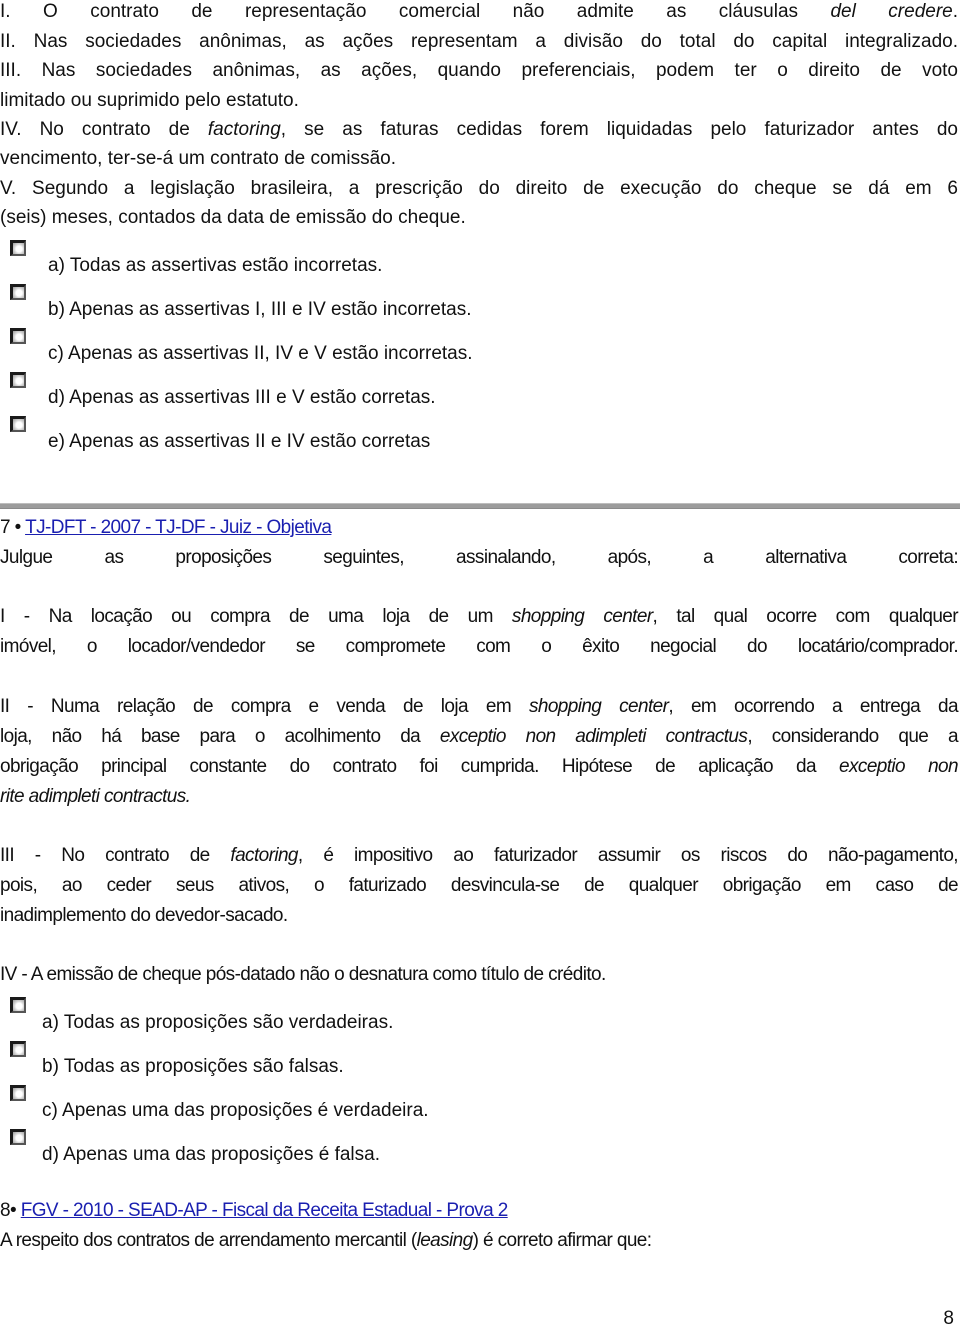  Describe the element at coordinates (479, 798) in the screenshot. I see `q7-proposition-ii-line4: rite adimpleti contractus.` at that location.